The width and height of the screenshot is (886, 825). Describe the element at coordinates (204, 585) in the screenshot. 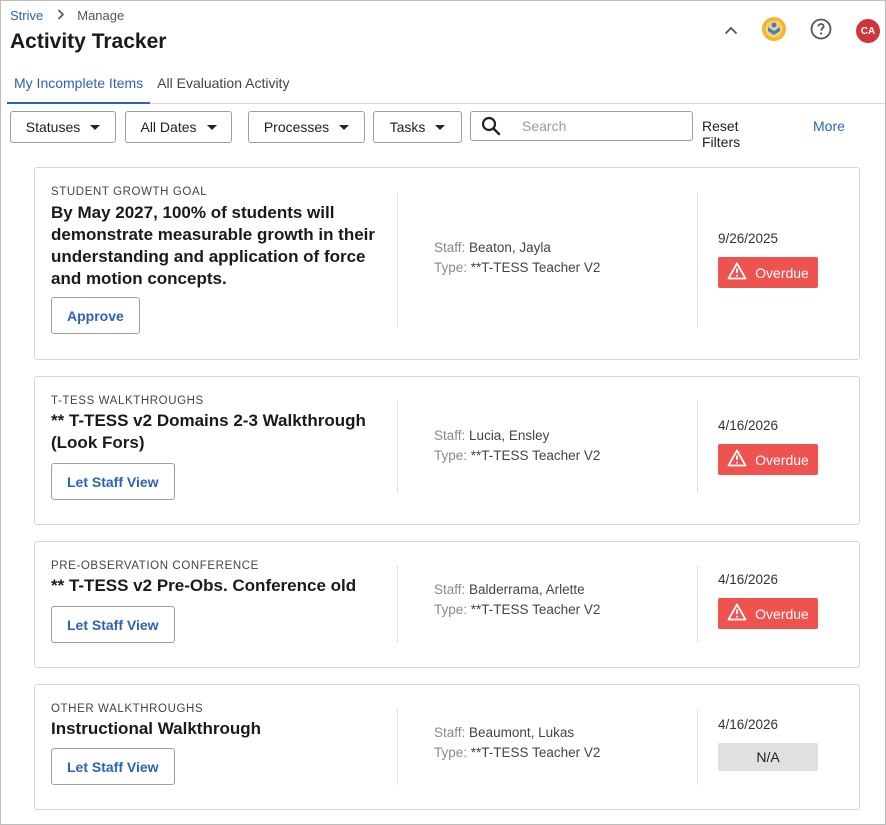

I see `activity-title: ** T-TESS v2 Pre-Obs. Conference old` at that location.